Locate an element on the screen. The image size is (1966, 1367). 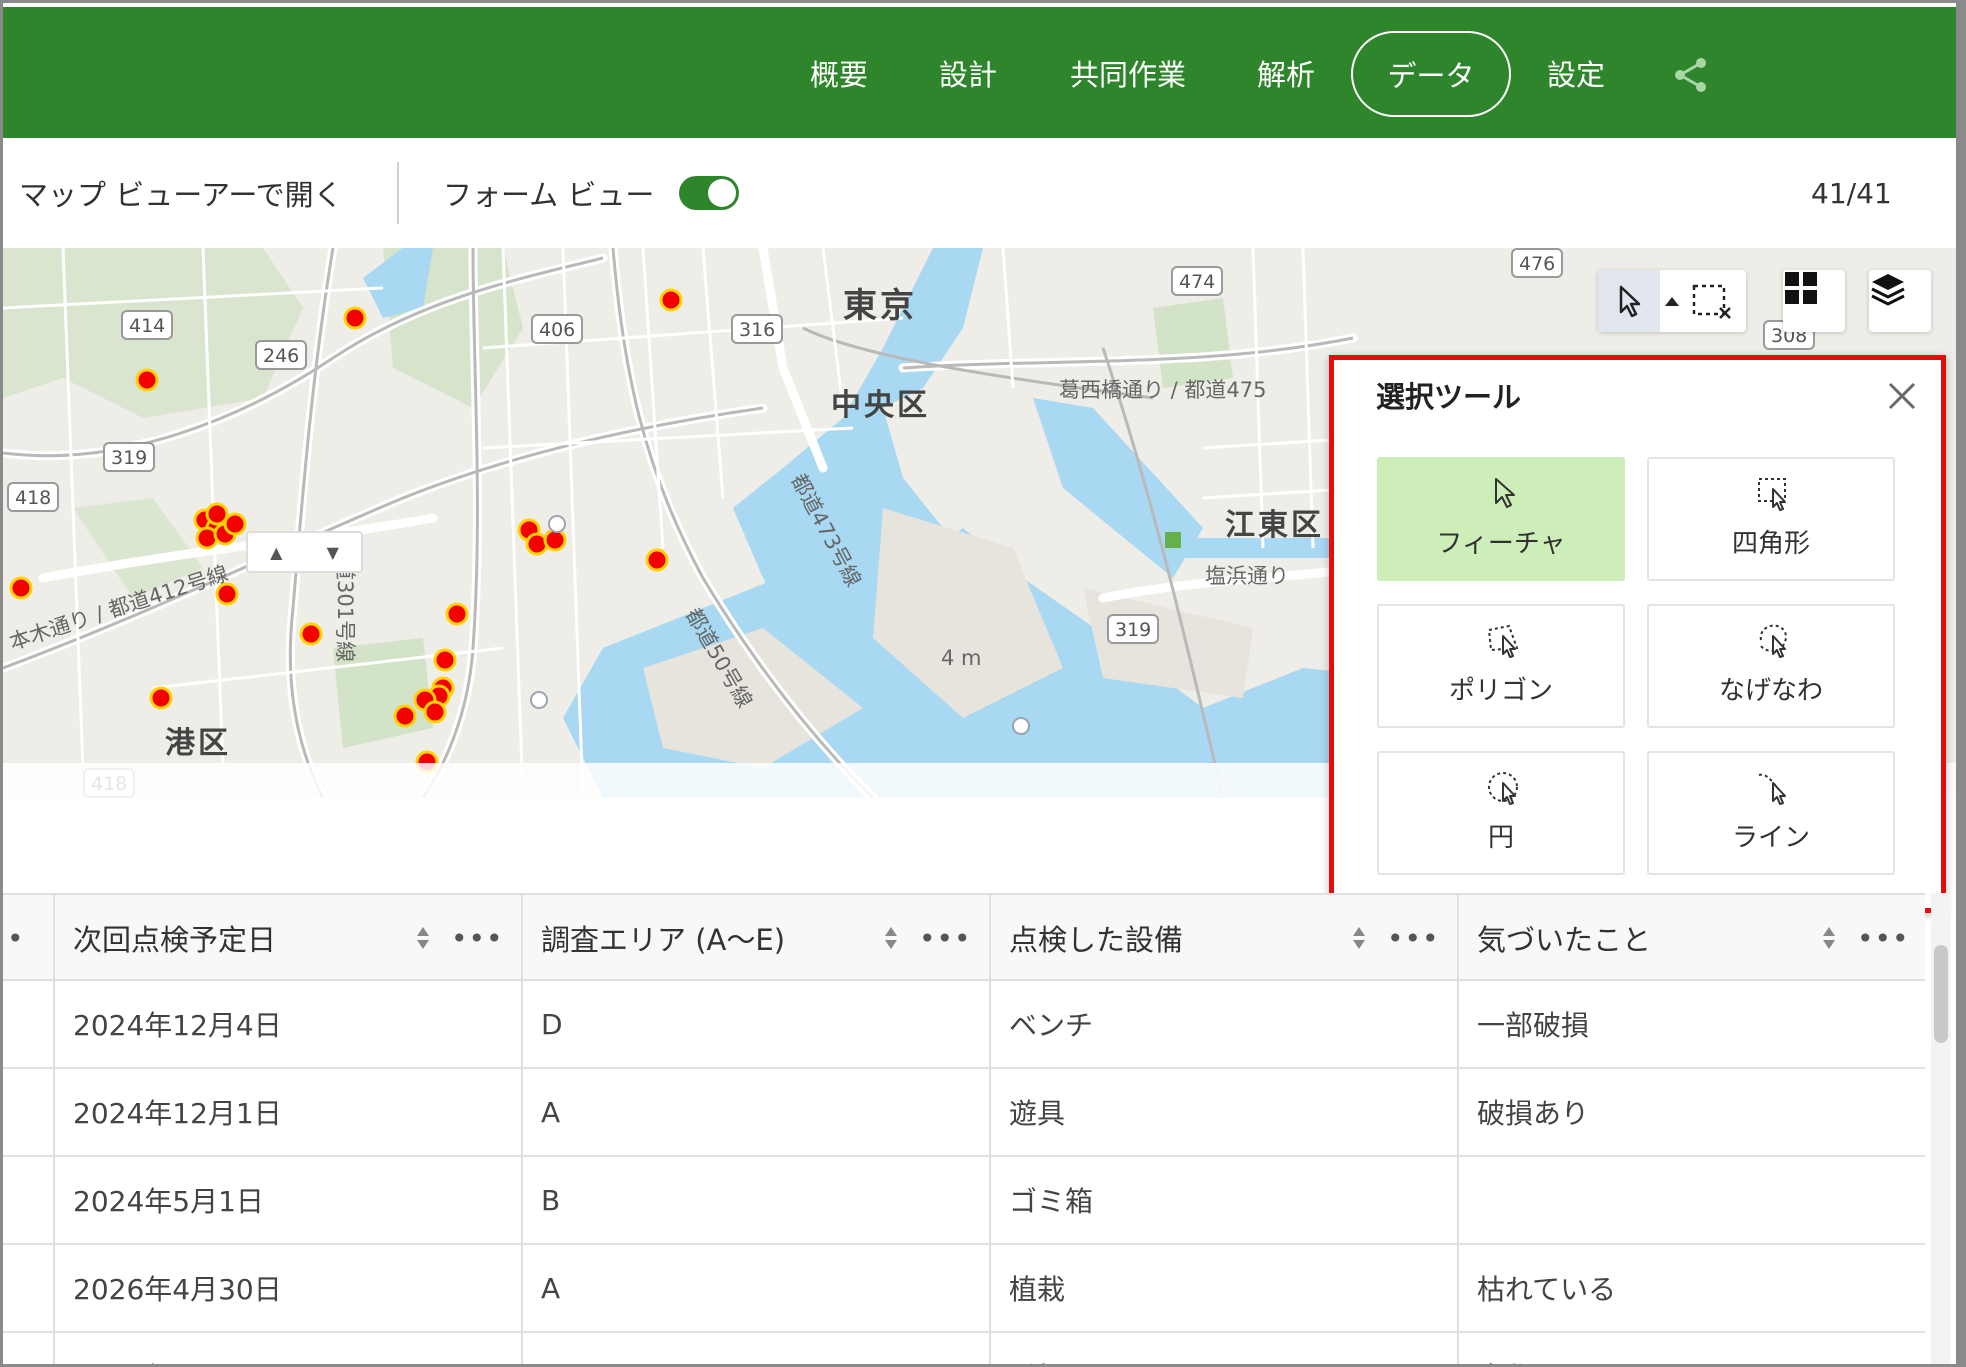
table-cell: 2024年5月1日 is located at coordinates (287, 1200).